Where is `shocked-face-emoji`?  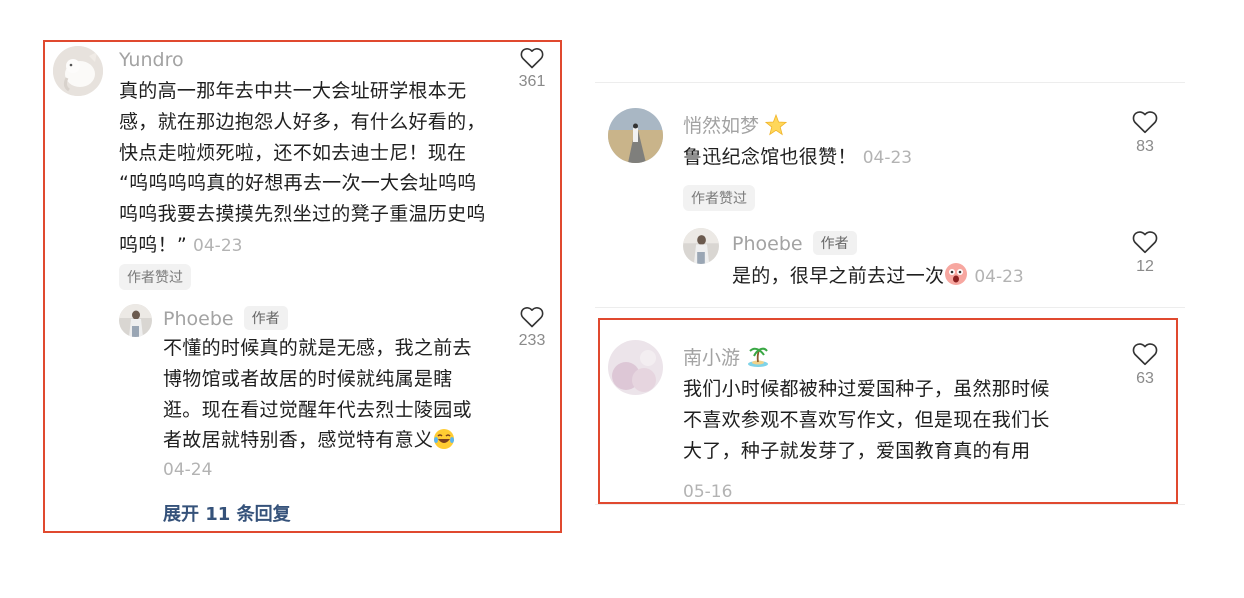
shocked-face-emoji is located at coordinates (956, 279).